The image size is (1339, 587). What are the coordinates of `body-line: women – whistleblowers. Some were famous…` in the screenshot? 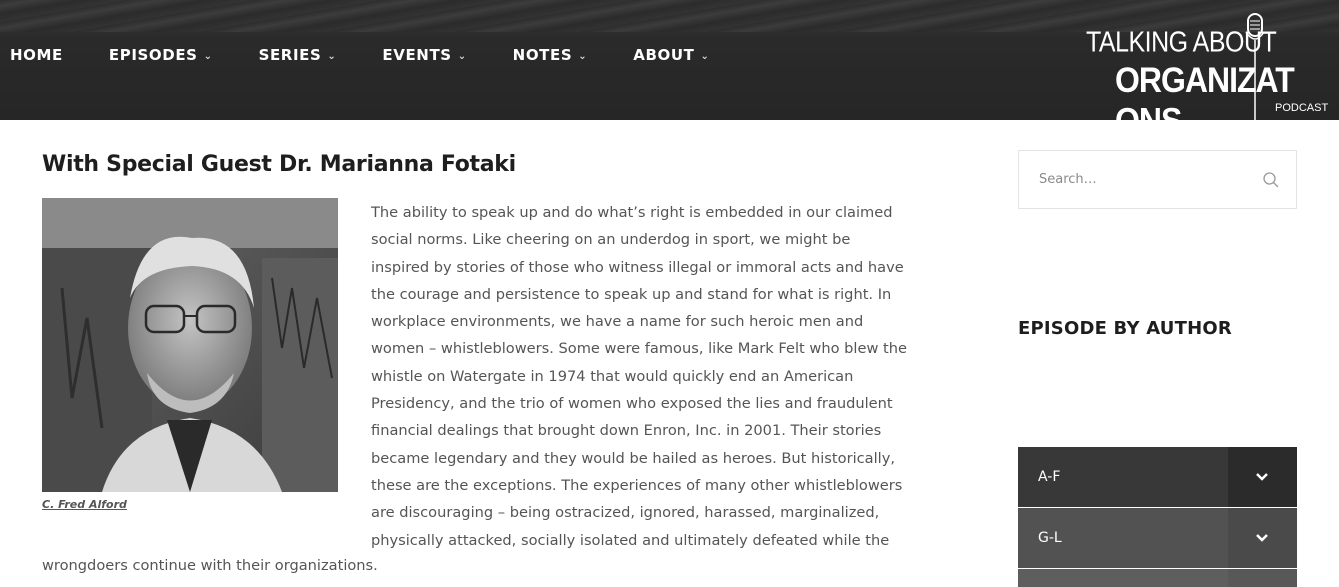 It's located at (639, 349).